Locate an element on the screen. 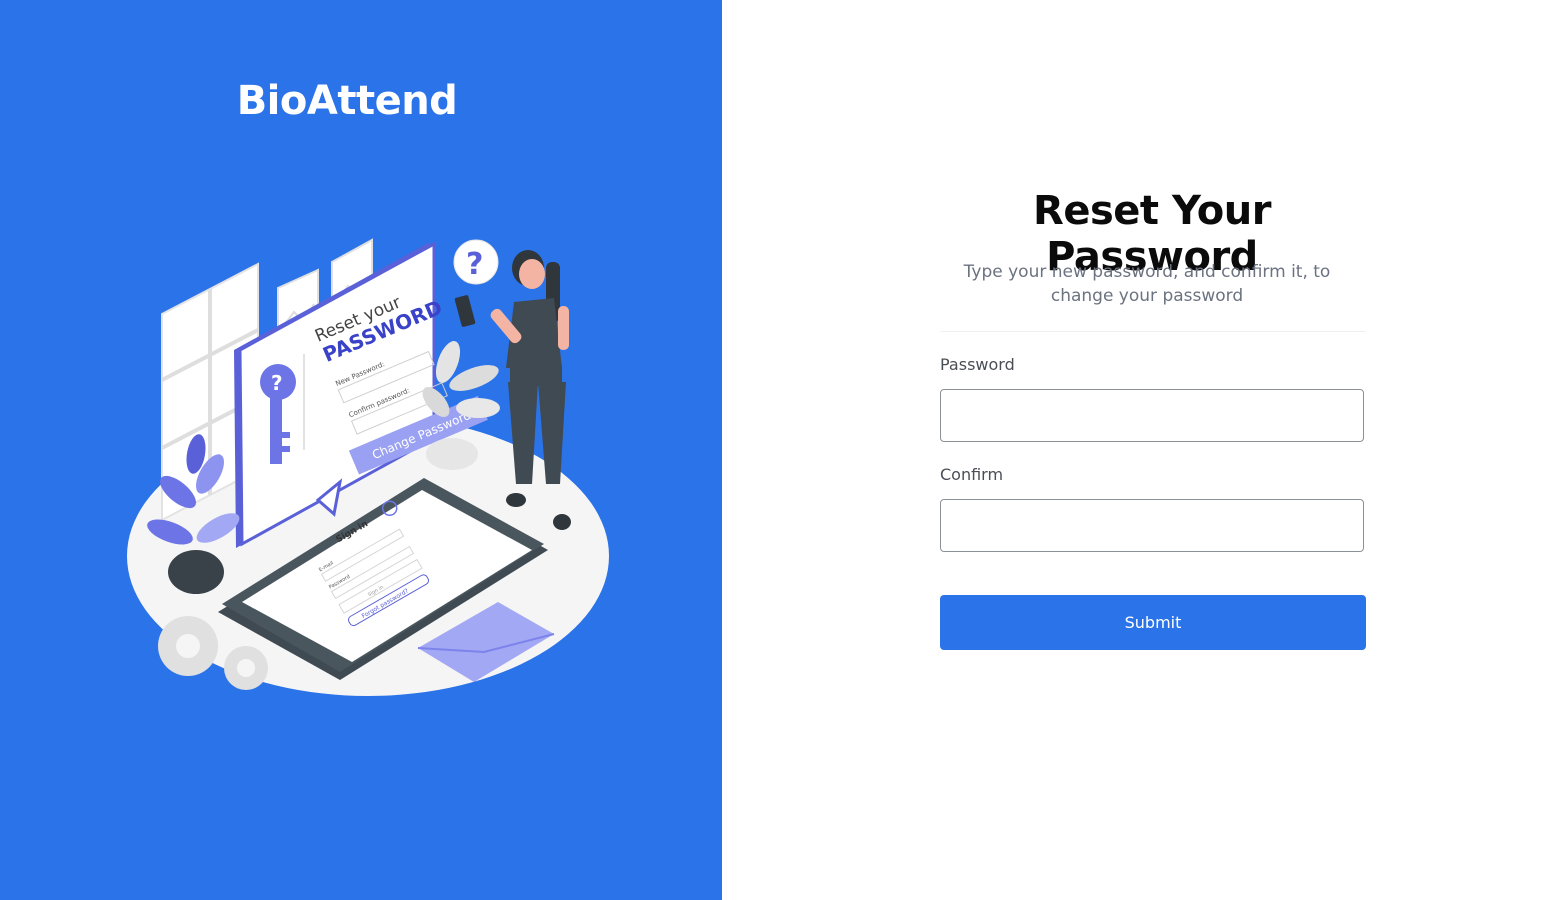 This screenshot has width=1546, height=900. submit-button: Submit is located at coordinates (1153, 622).